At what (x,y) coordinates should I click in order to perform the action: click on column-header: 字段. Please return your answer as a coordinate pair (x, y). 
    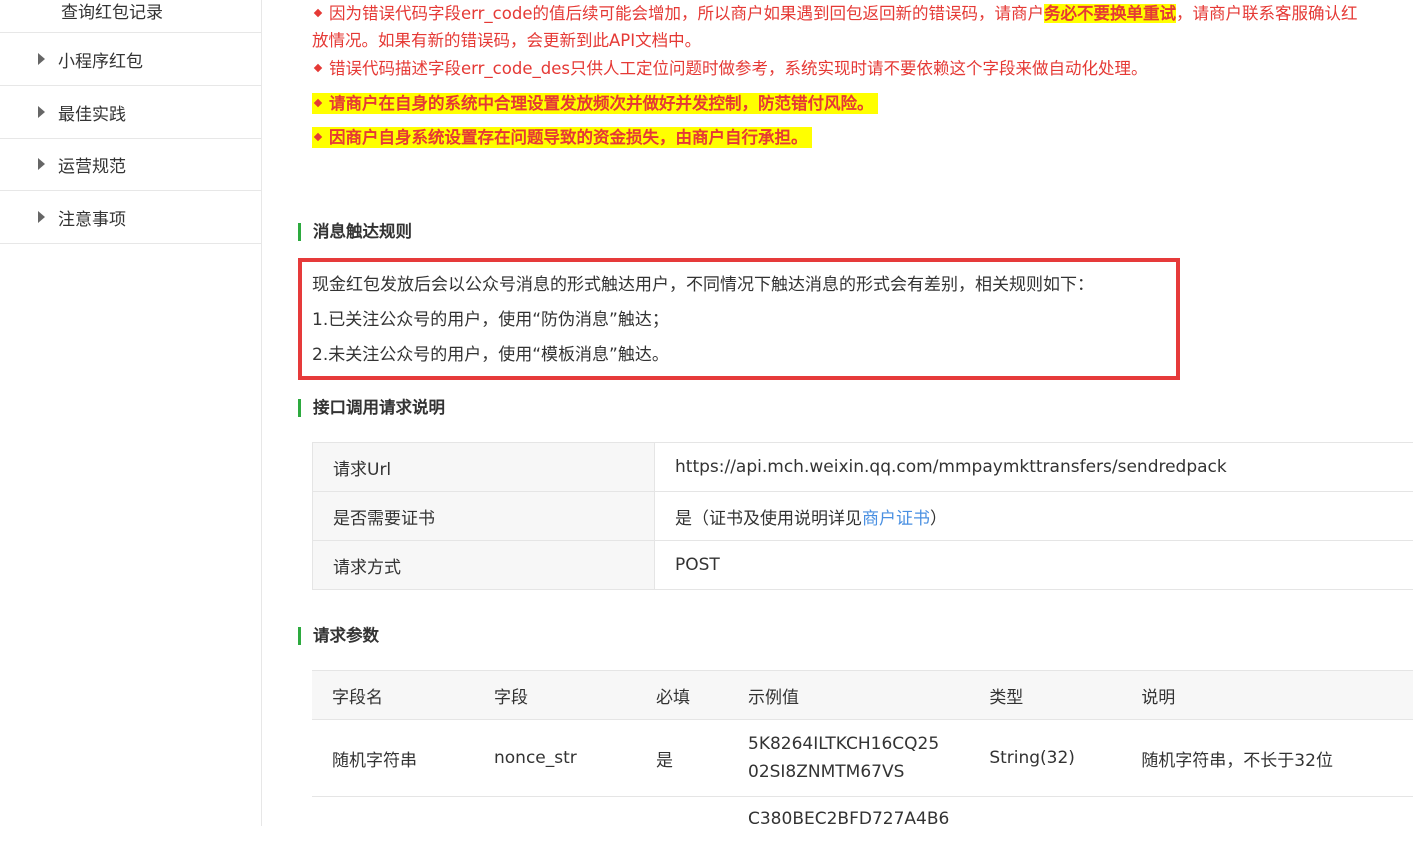
    Looking at the image, I should click on (555, 695).